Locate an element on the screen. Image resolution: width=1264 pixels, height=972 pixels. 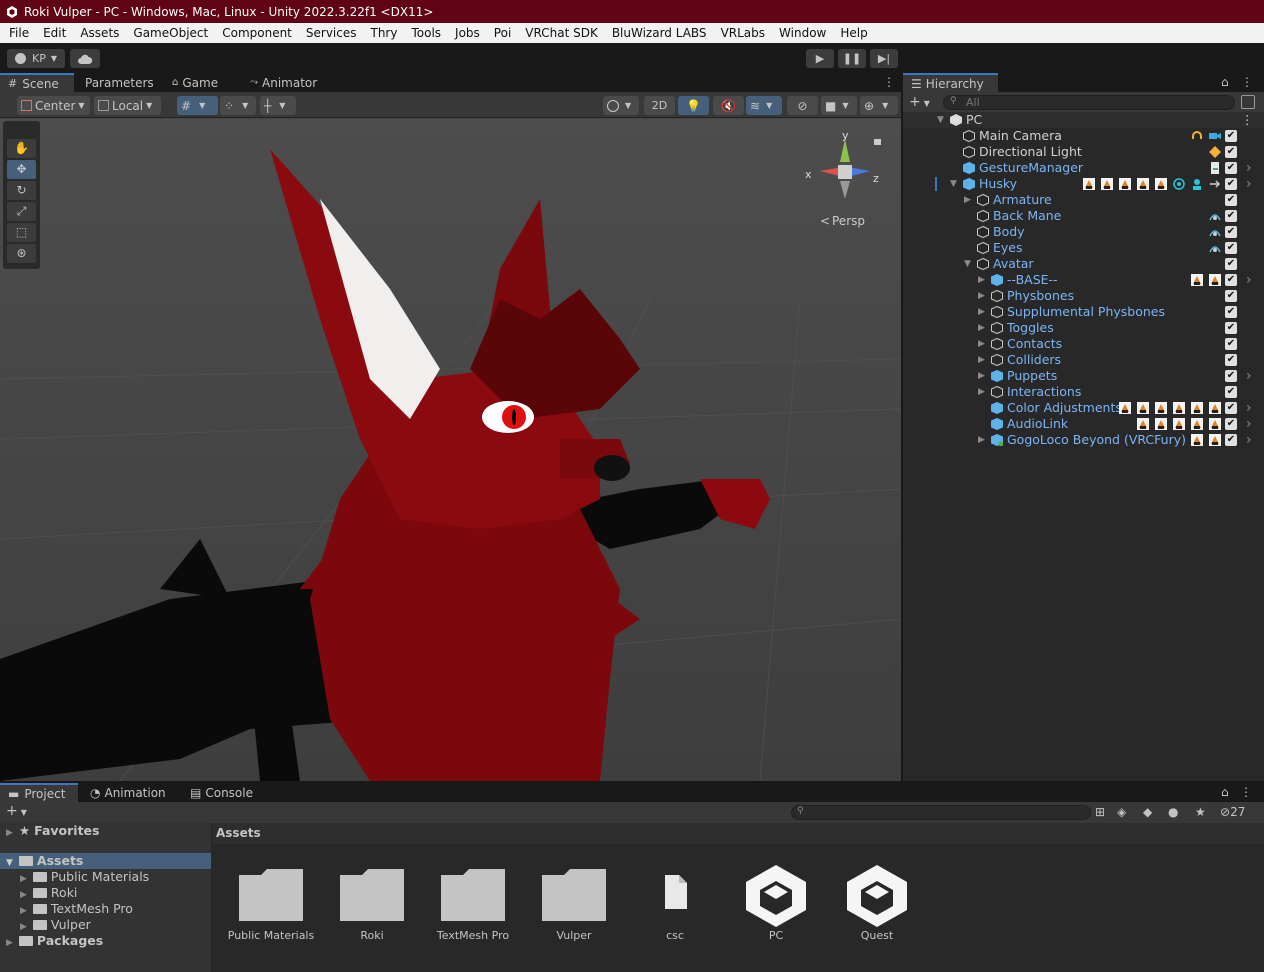
audio-toggle: 🔇 is located at coordinates (728, 105).